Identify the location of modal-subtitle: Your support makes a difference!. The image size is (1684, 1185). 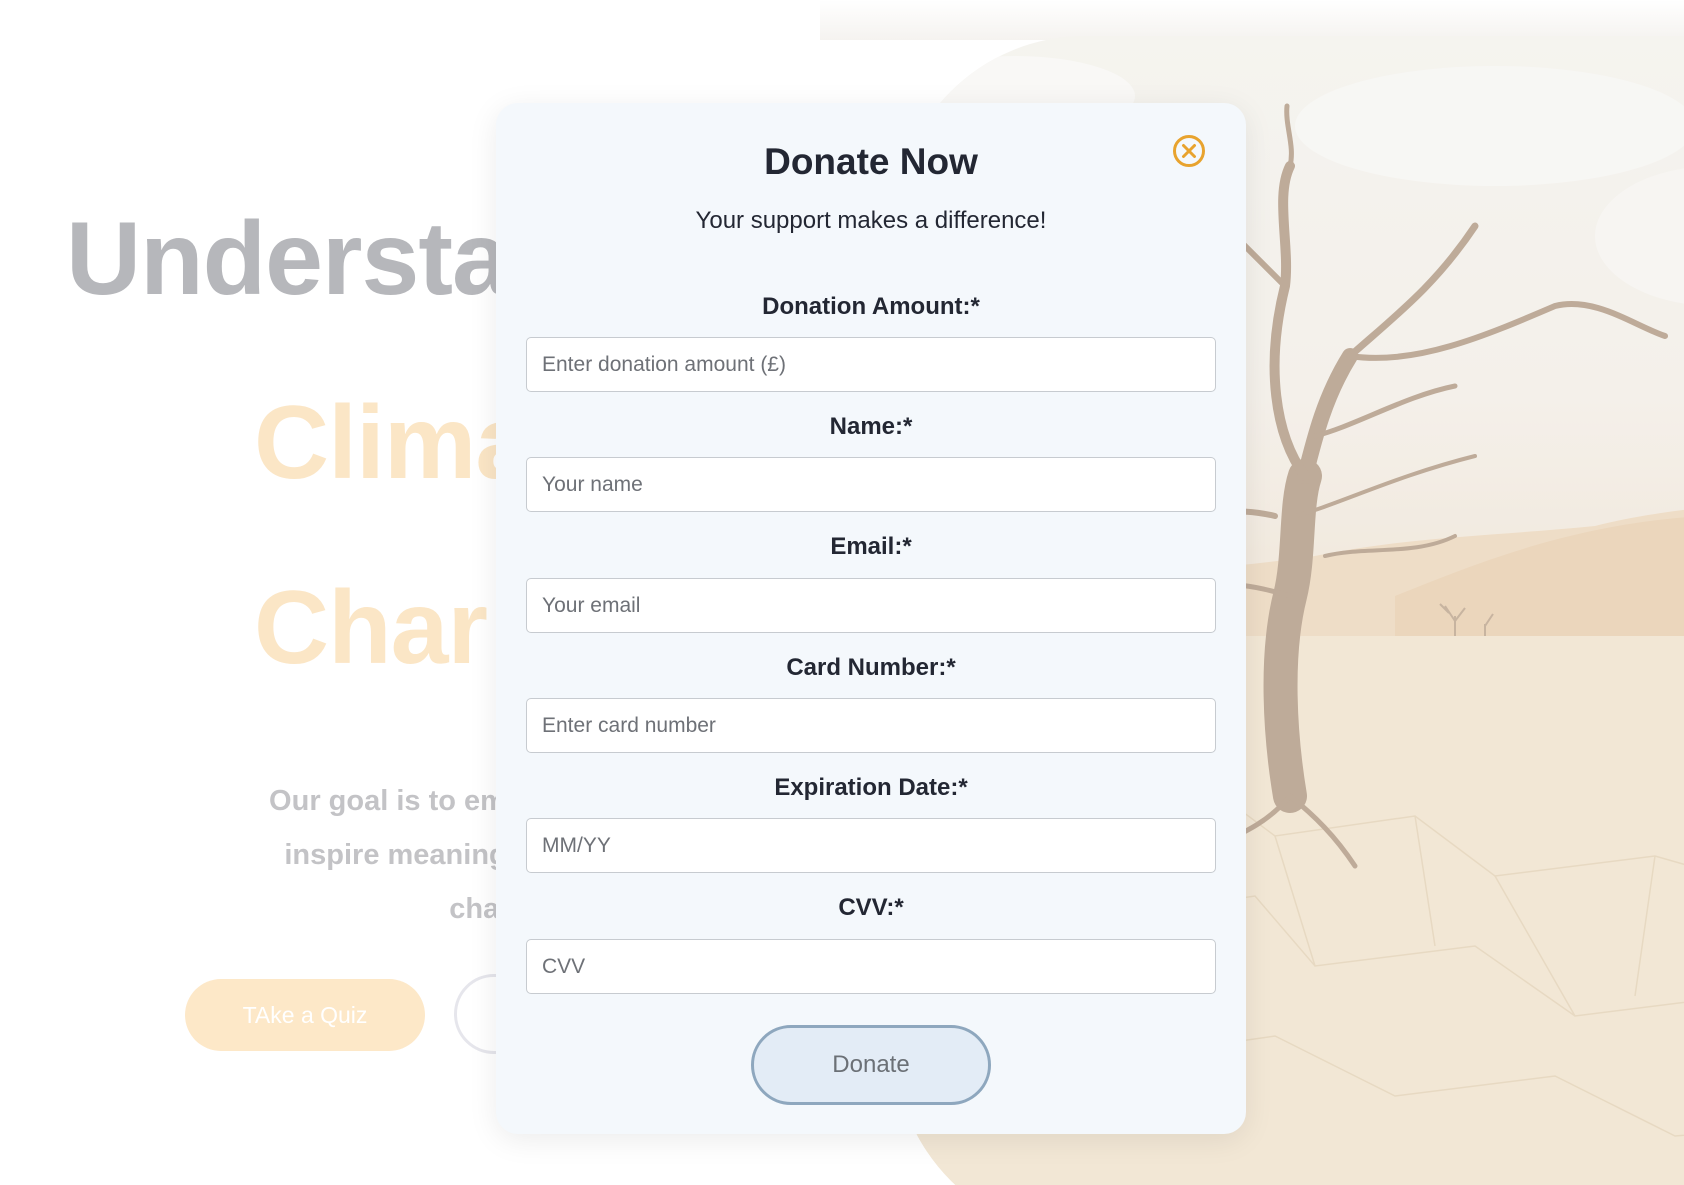
(871, 220).